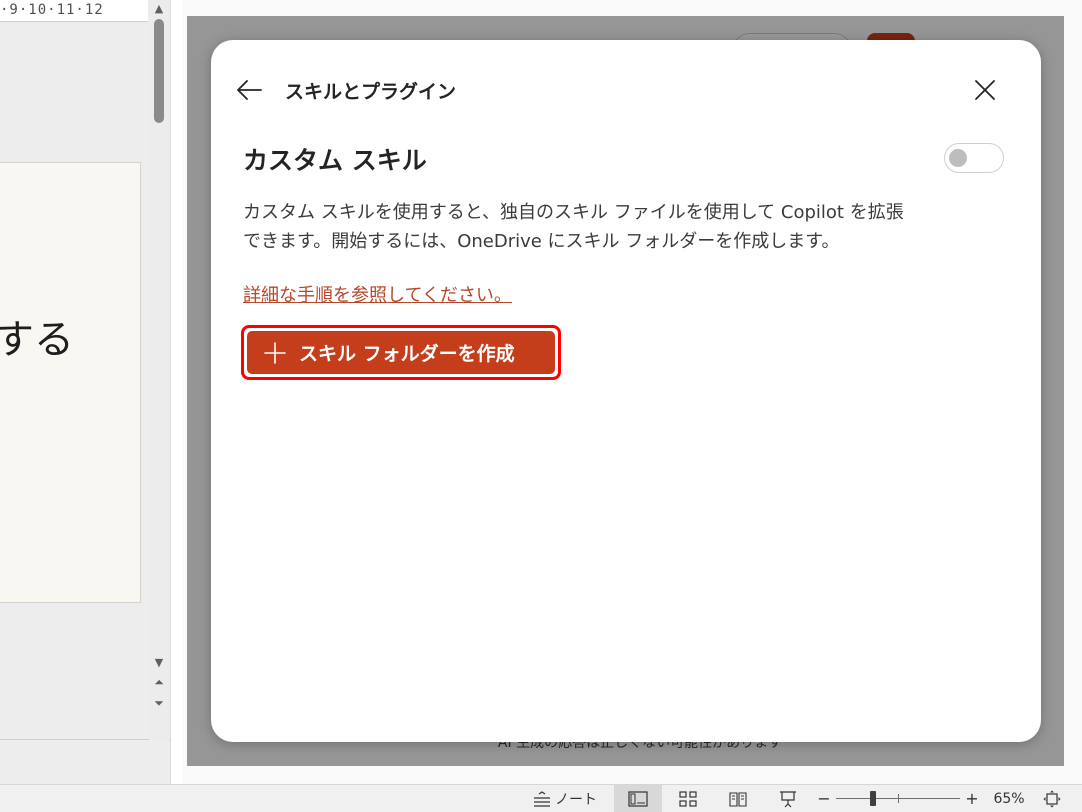 The image size is (1082, 812). I want to click on fit-to-window-button, so click(1052, 798).